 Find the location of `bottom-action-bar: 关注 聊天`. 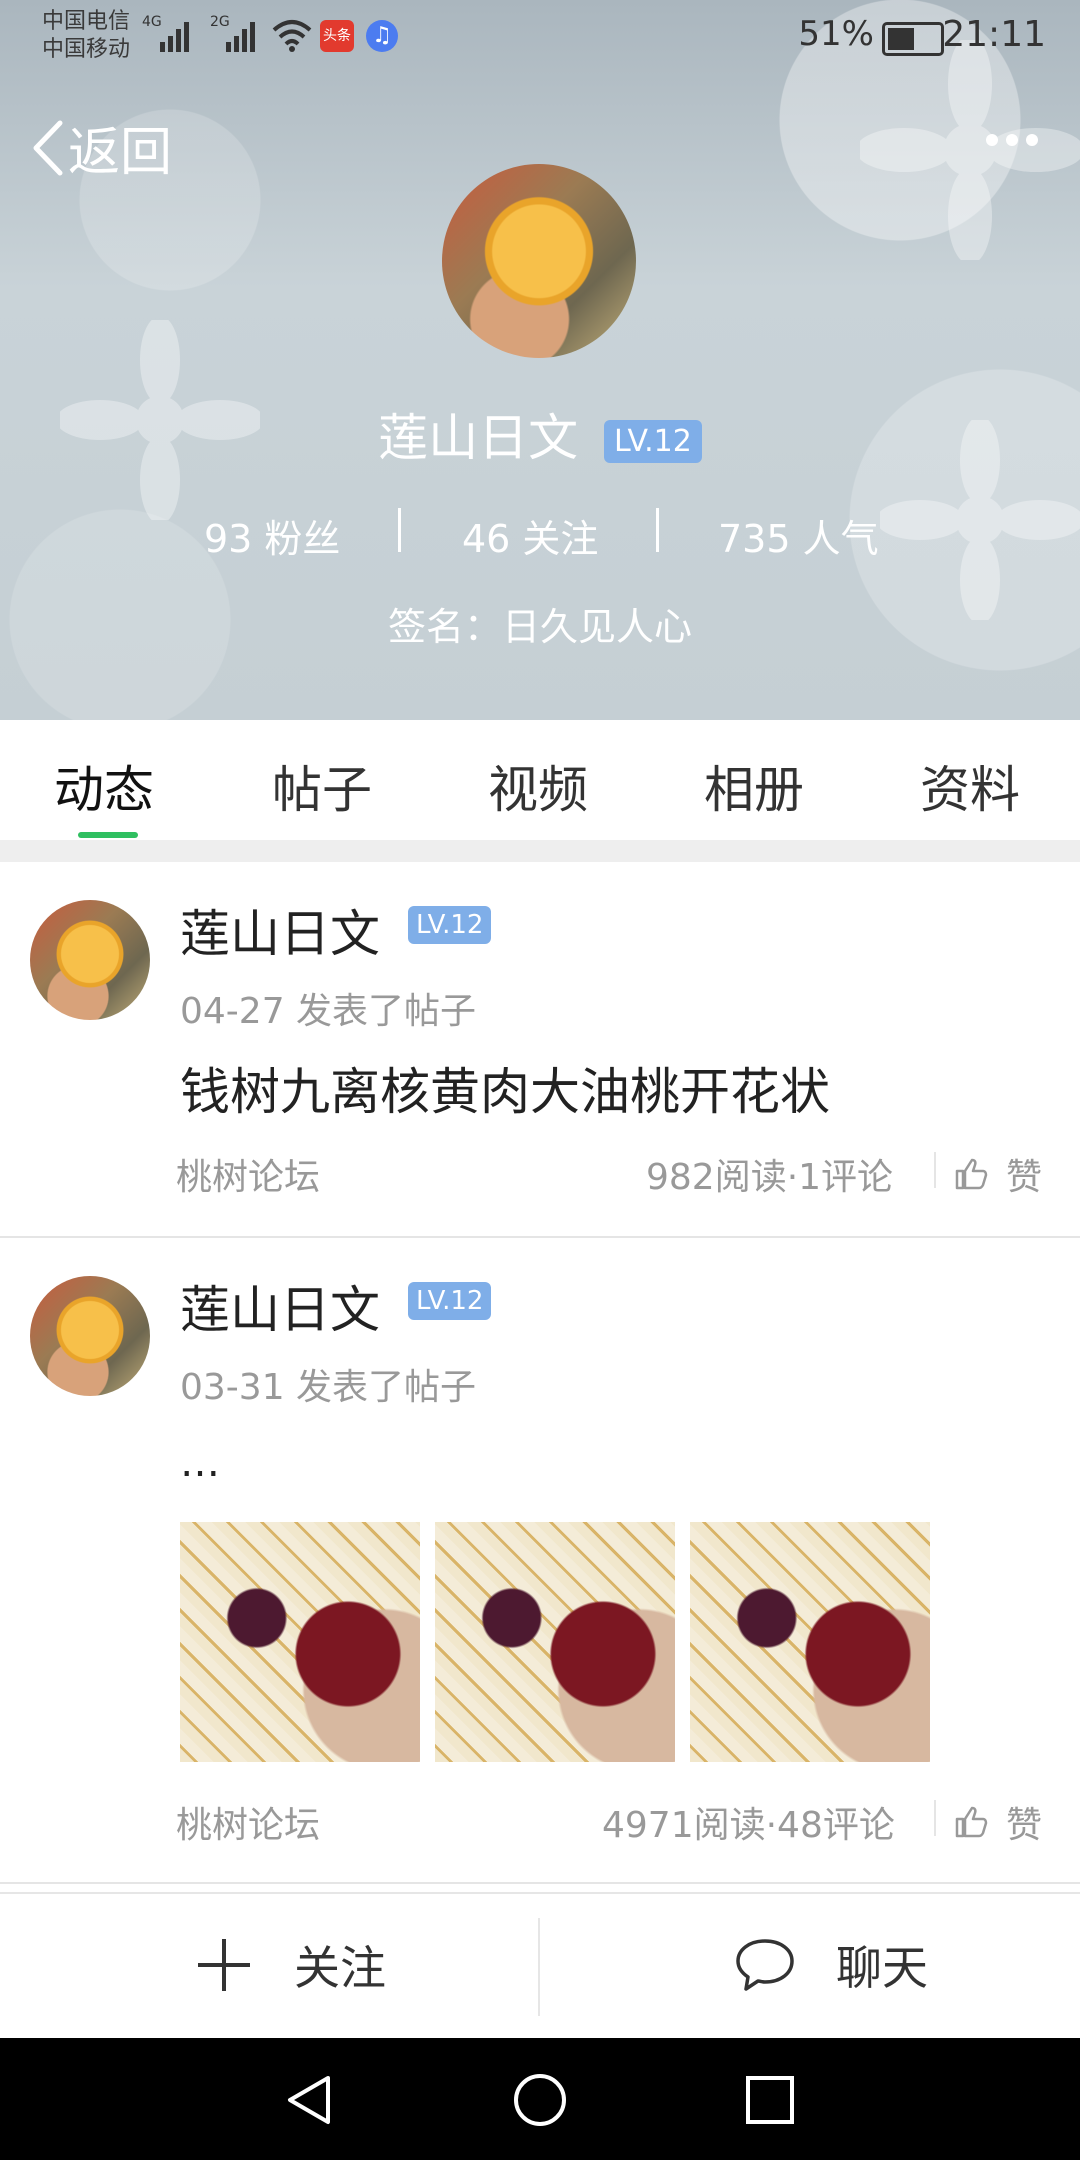

bottom-action-bar: 关注 聊天 is located at coordinates (540, 1966).